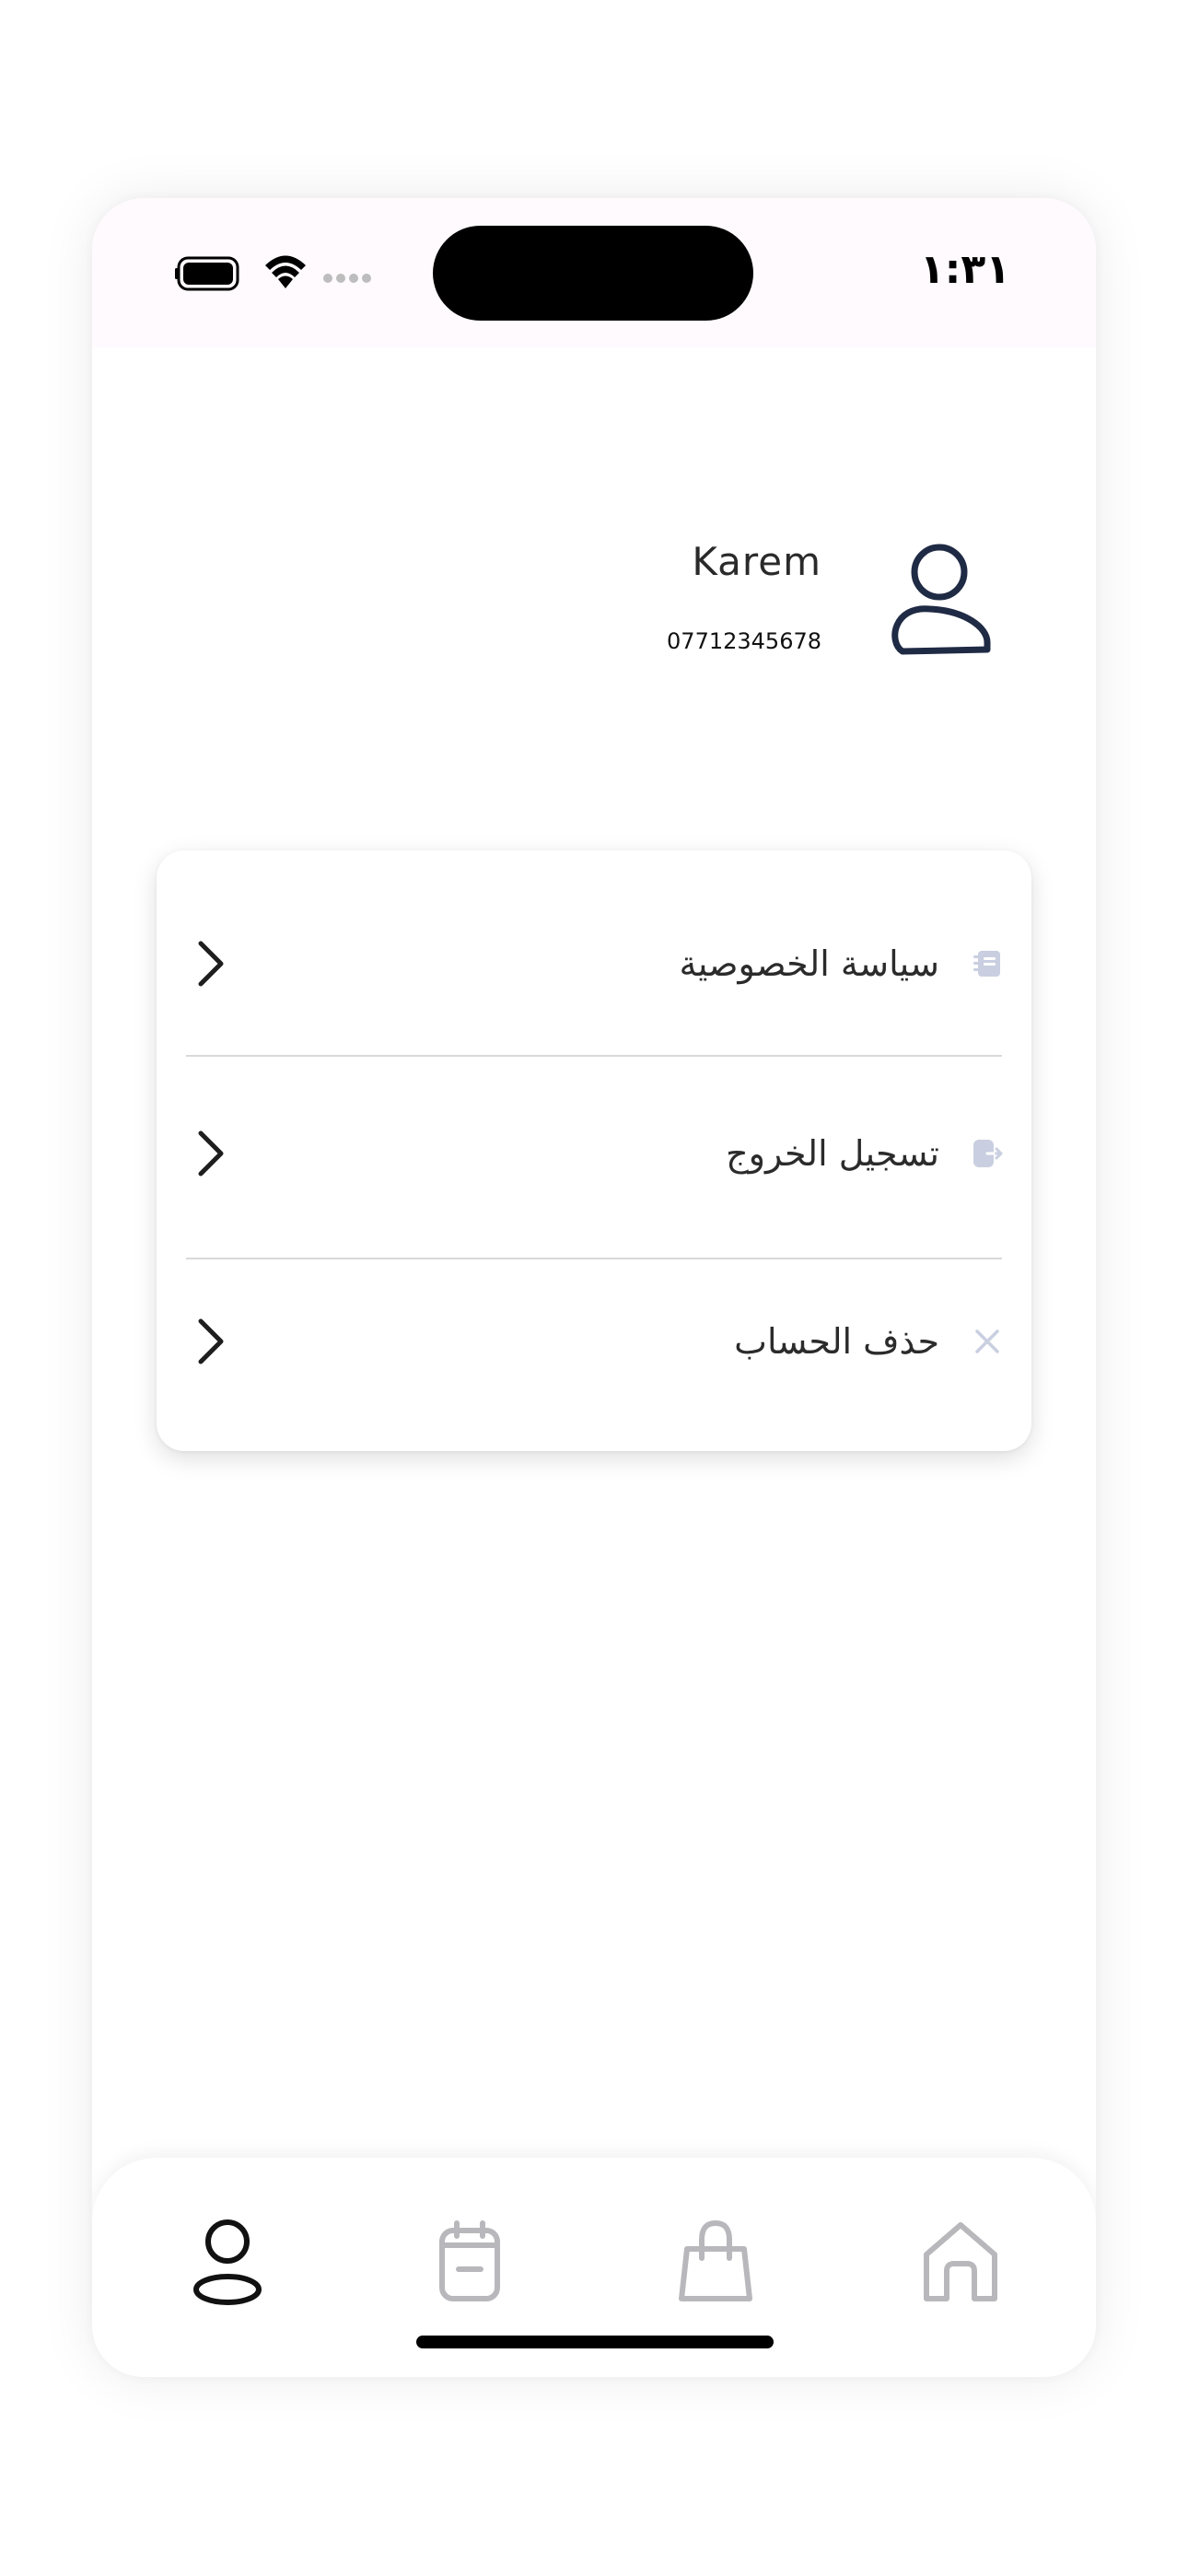 The width and height of the screenshot is (1188, 2576). I want to click on dynamic-island, so click(593, 273).